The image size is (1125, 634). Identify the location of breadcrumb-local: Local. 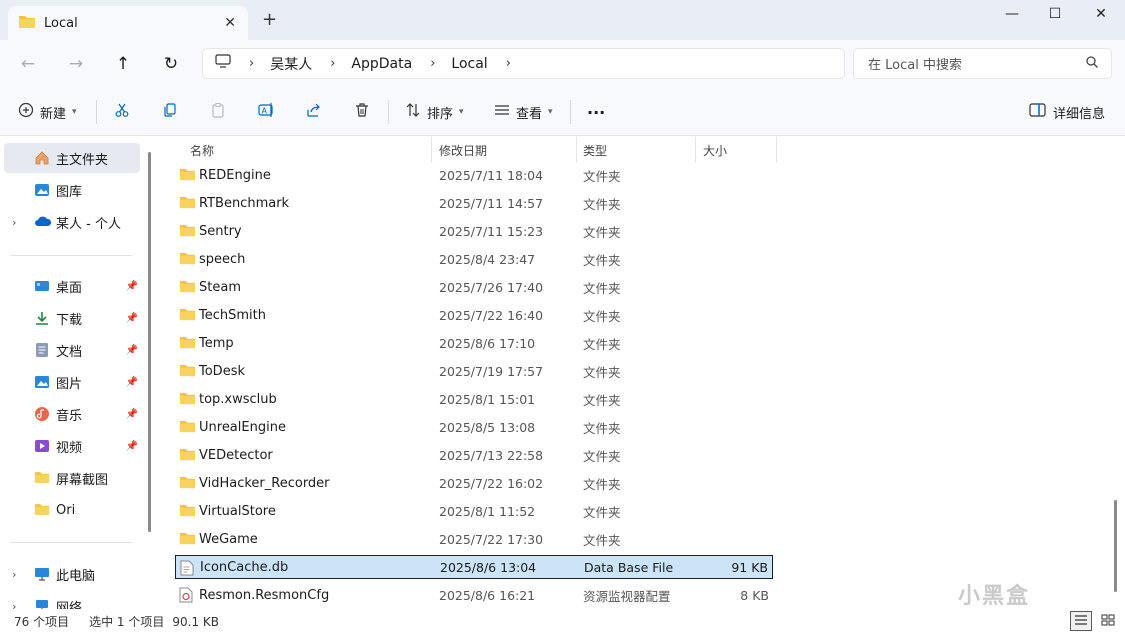
(469, 64).